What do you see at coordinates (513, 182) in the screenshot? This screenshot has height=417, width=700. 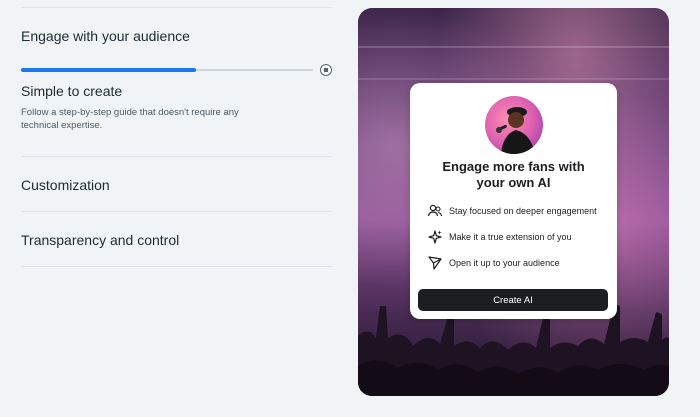 I see `card-title-line: your own AI` at bounding box center [513, 182].